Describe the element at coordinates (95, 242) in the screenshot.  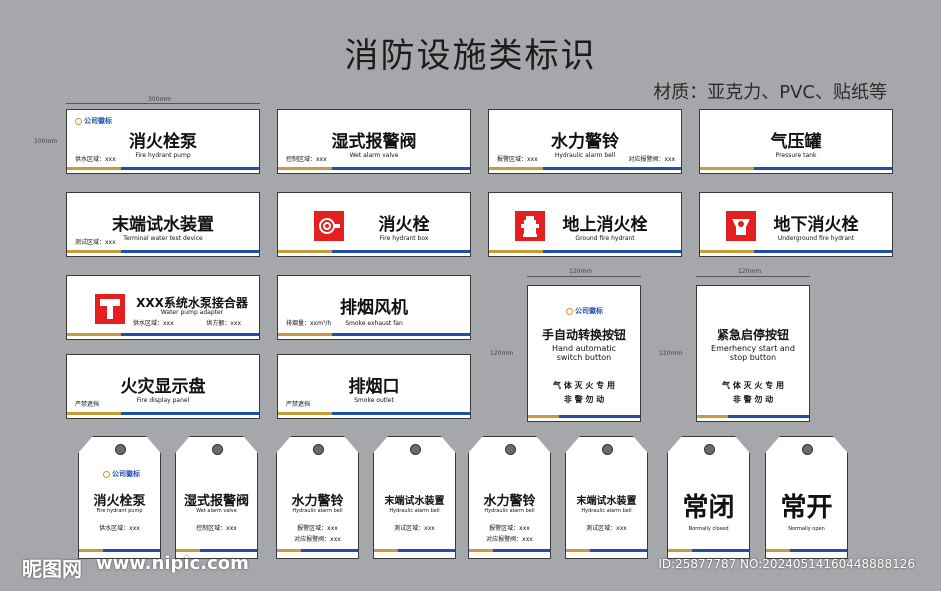
I see `sign-footer-left: 测试区域：xxx` at that location.